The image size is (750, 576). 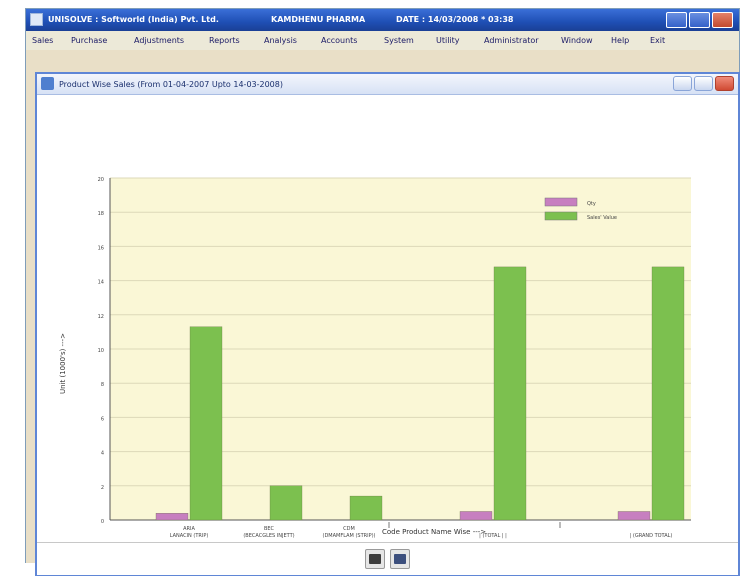 What do you see at coordinates (189, 536) in the screenshot?
I see `x-tick-label-line2: LANACIN (TRIP)` at bounding box center [189, 536].